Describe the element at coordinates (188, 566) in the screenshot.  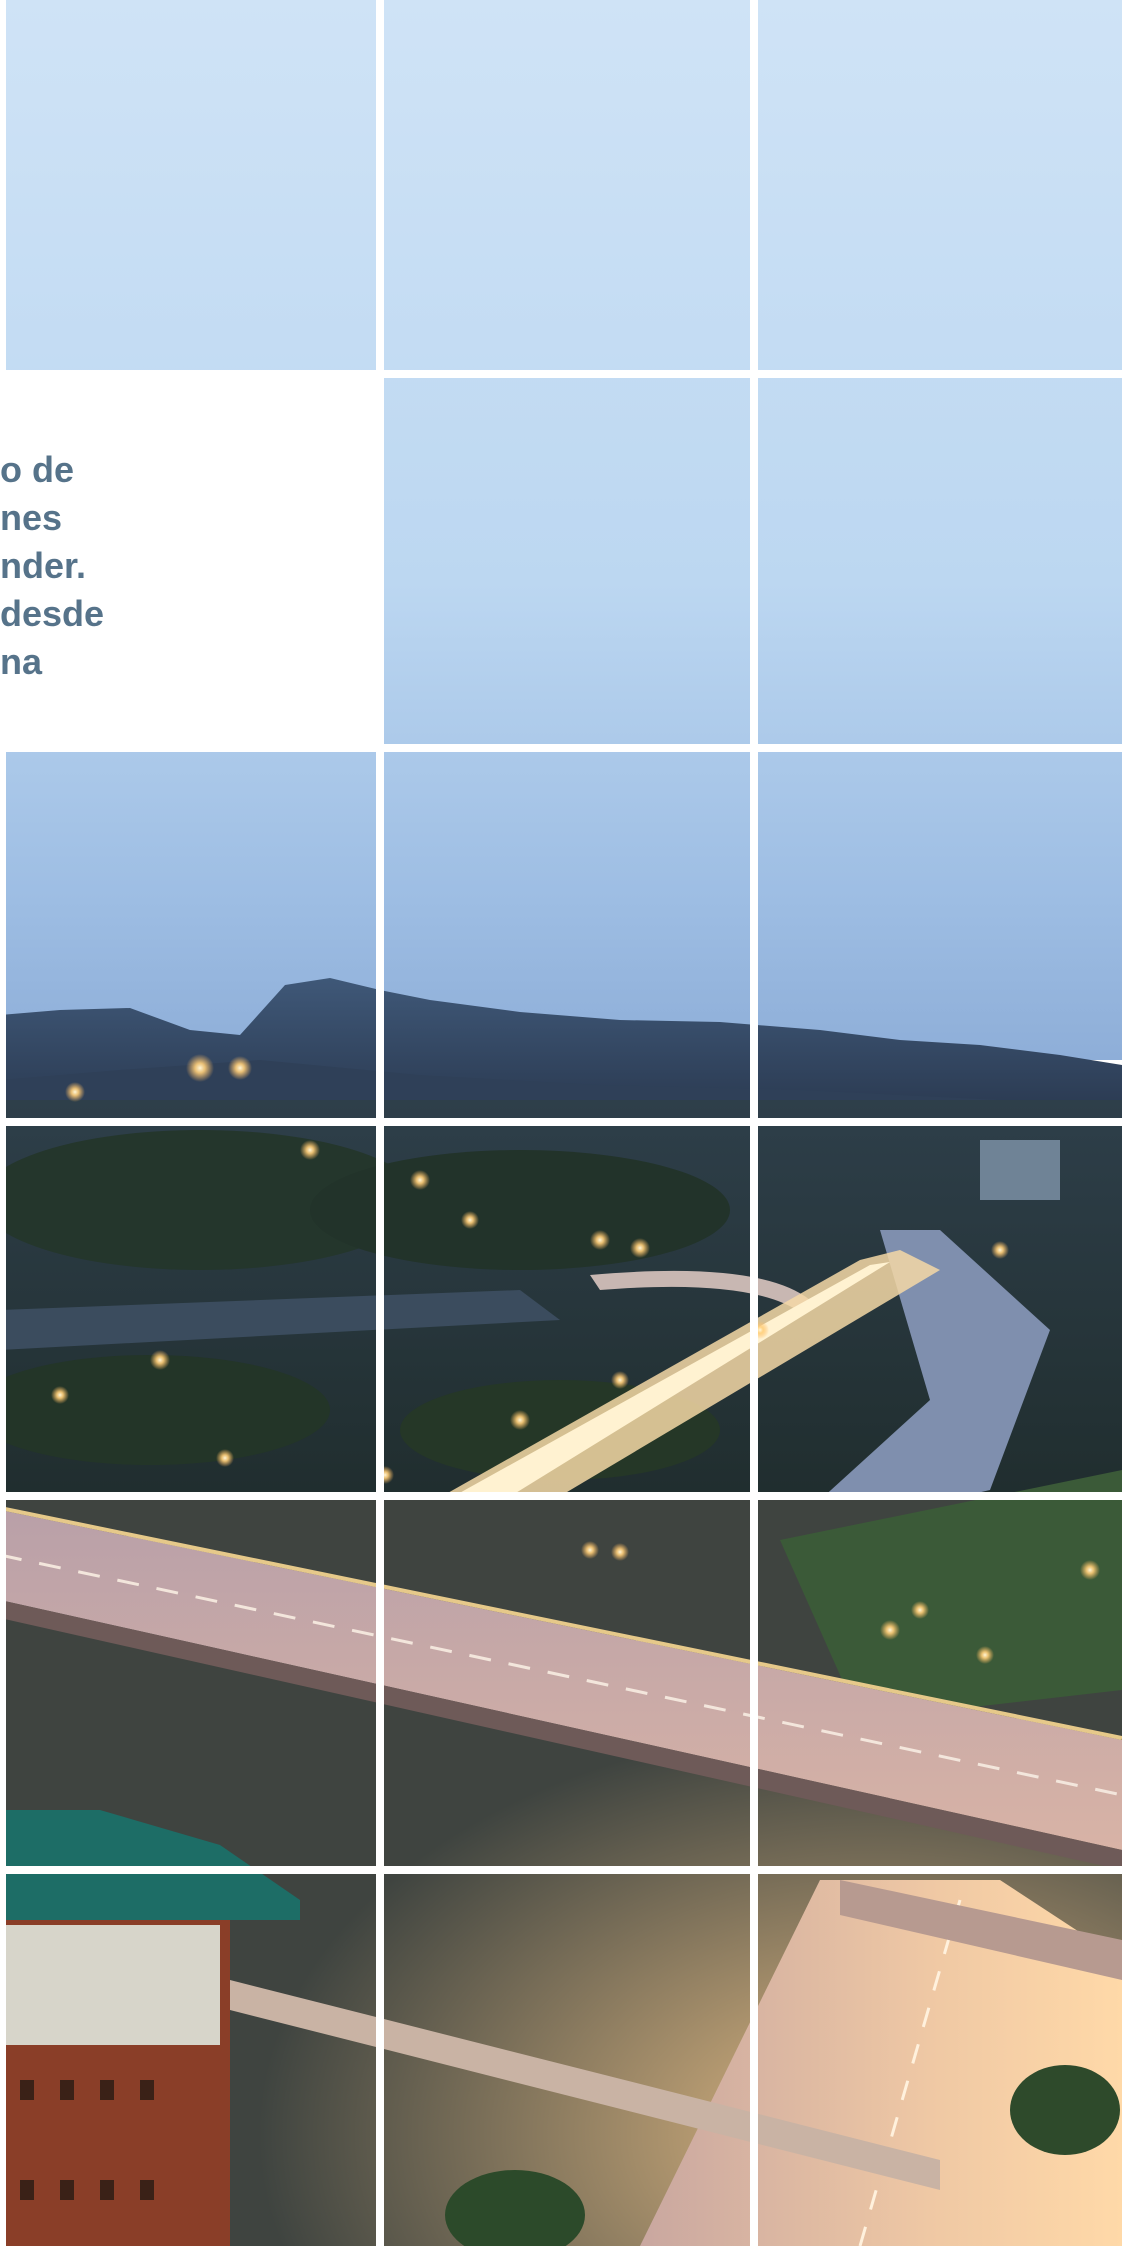
I see `text-panel-lines: o de nes nder. desde na` at that location.